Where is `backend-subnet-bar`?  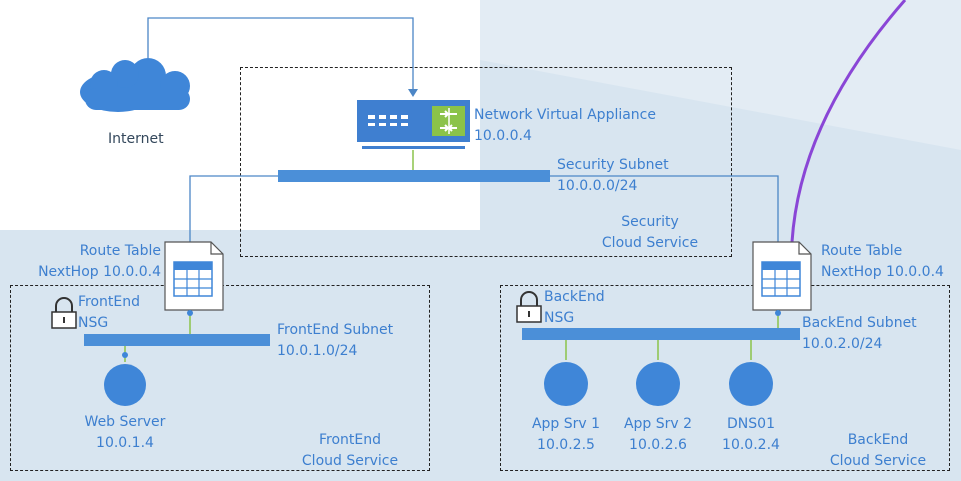 backend-subnet-bar is located at coordinates (661, 334).